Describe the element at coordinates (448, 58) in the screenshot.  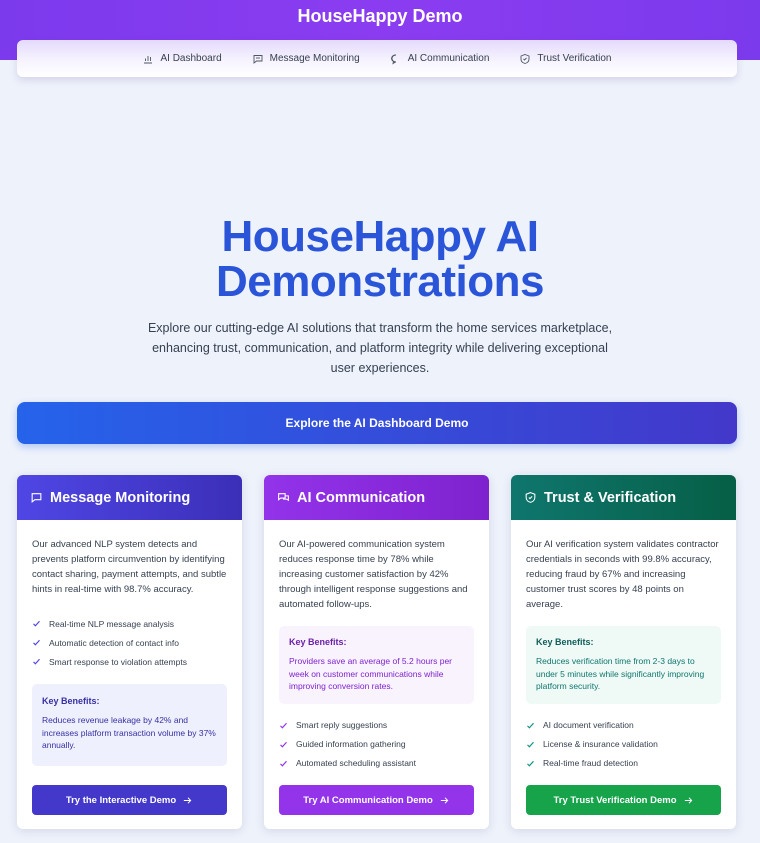
I see `nav-item-label: AI Communication` at that location.